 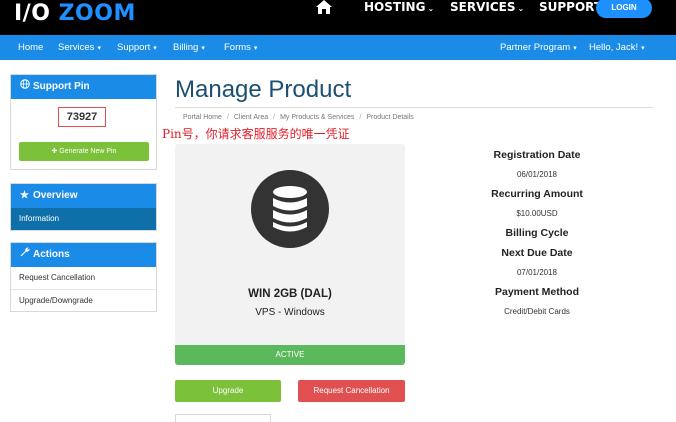 I want to click on actions-title: Actions, so click(x=51, y=254).